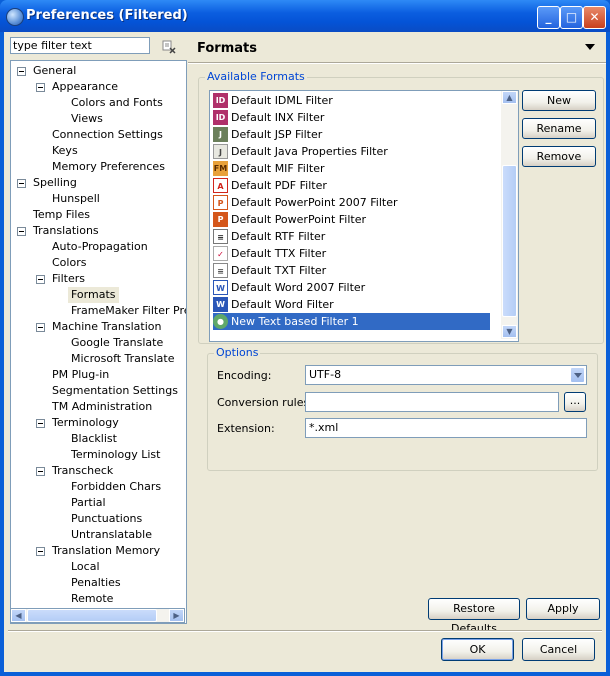  Describe the element at coordinates (93, 295) in the screenshot. I see `tree-item-formats: Formats` at that location.